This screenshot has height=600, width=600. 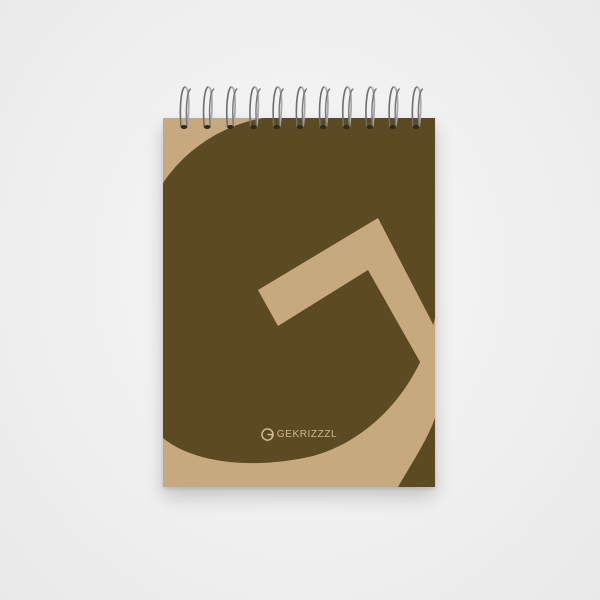 I want to click on g-monogram-icon, so click(x=267, y=434).